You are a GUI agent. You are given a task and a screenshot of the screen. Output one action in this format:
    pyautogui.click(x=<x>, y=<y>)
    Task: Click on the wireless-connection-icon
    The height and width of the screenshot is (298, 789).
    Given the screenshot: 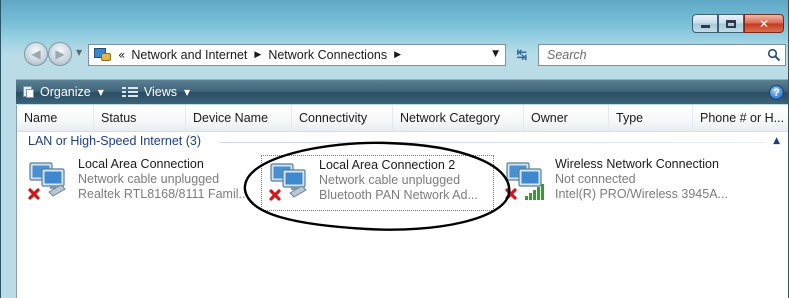 What is the action you would take?
    pyautogui.click(x=524, y=181)
    